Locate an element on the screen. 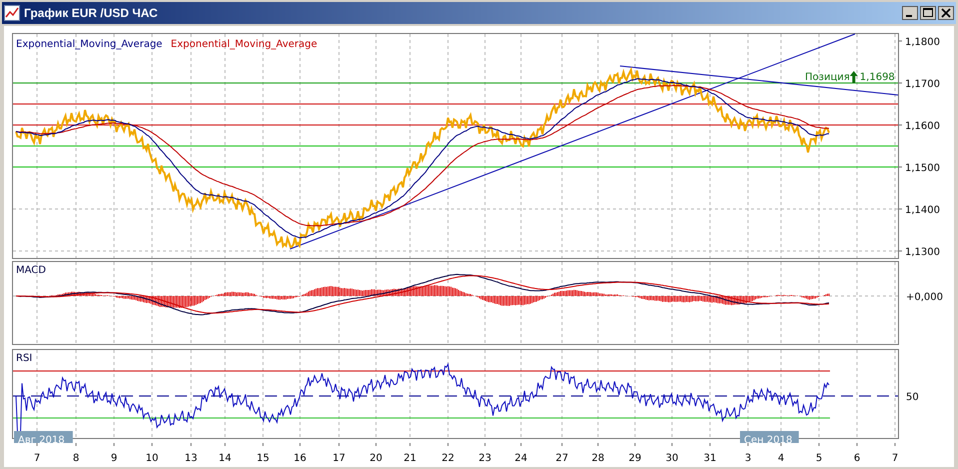 The image size is (958, 469). date-axis-label: 29 is located at coordinates (635, 458).